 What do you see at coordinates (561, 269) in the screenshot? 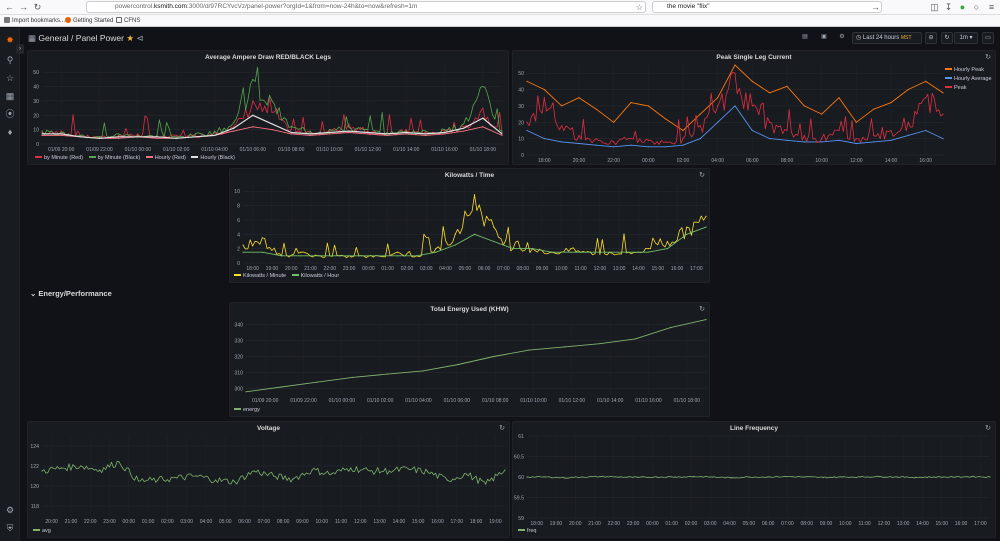
I see `x-tick-label: 10:00` at bounding box center [561, 269].